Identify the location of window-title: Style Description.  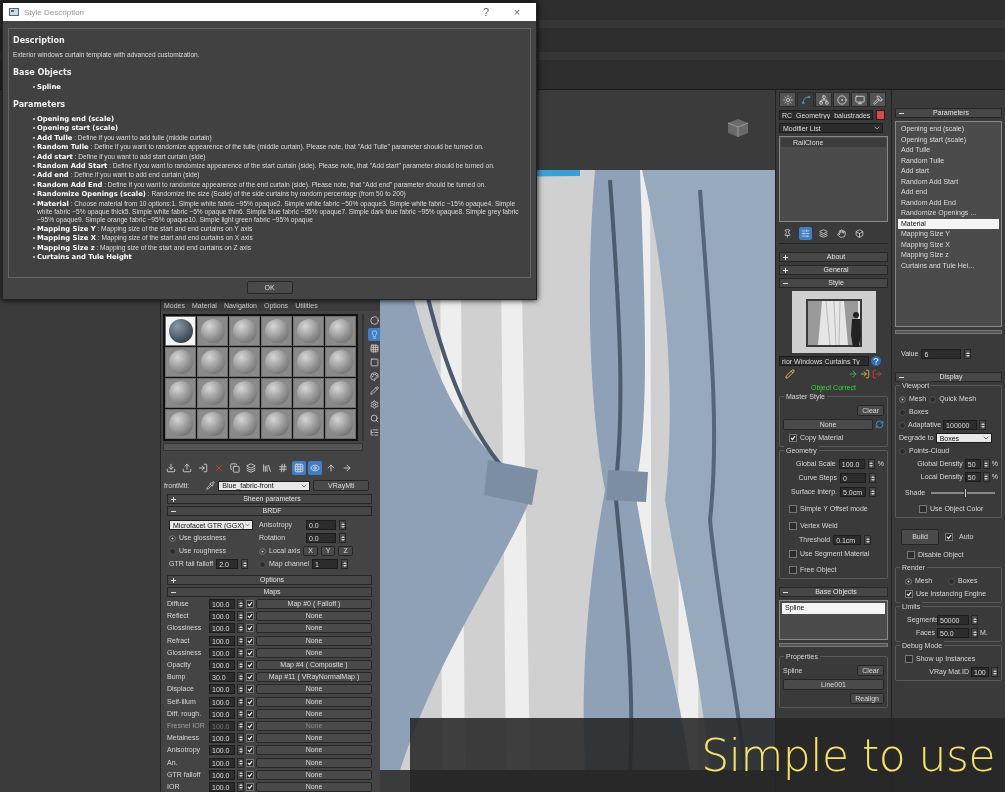
(55, 12).